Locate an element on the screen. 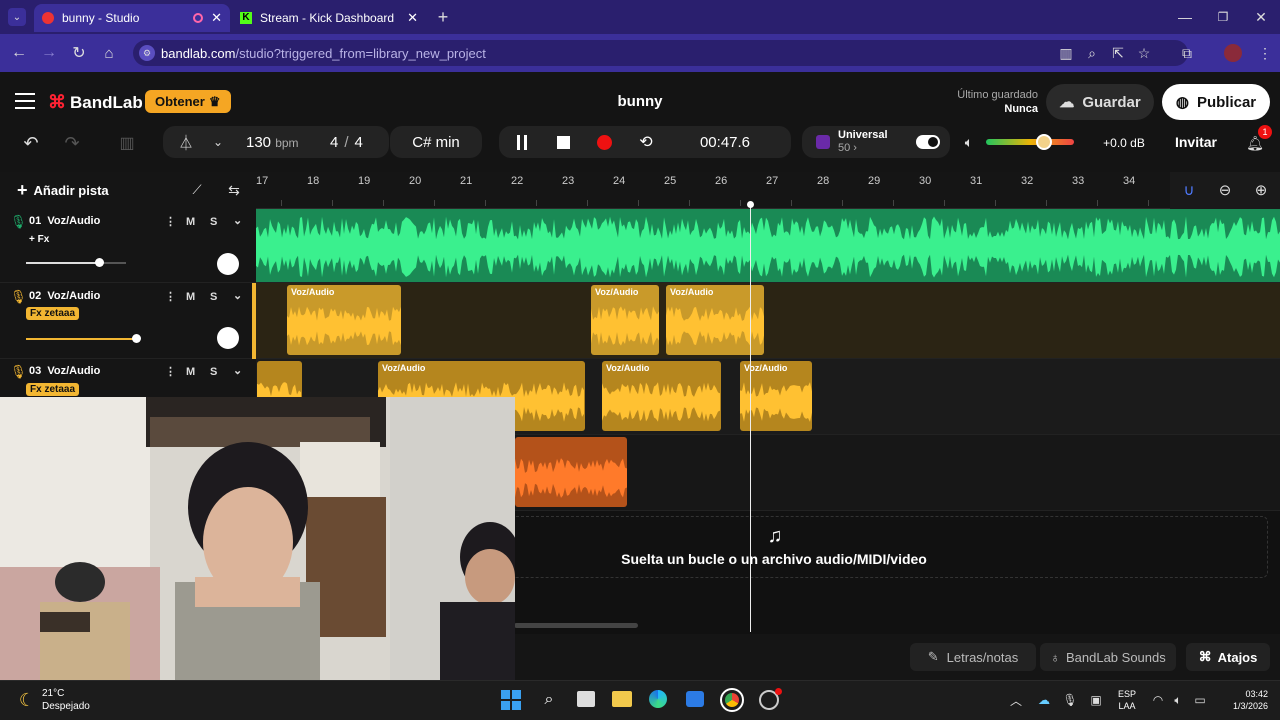 The image size is (1280, 720). playhead is located at coordinates (750, 418).